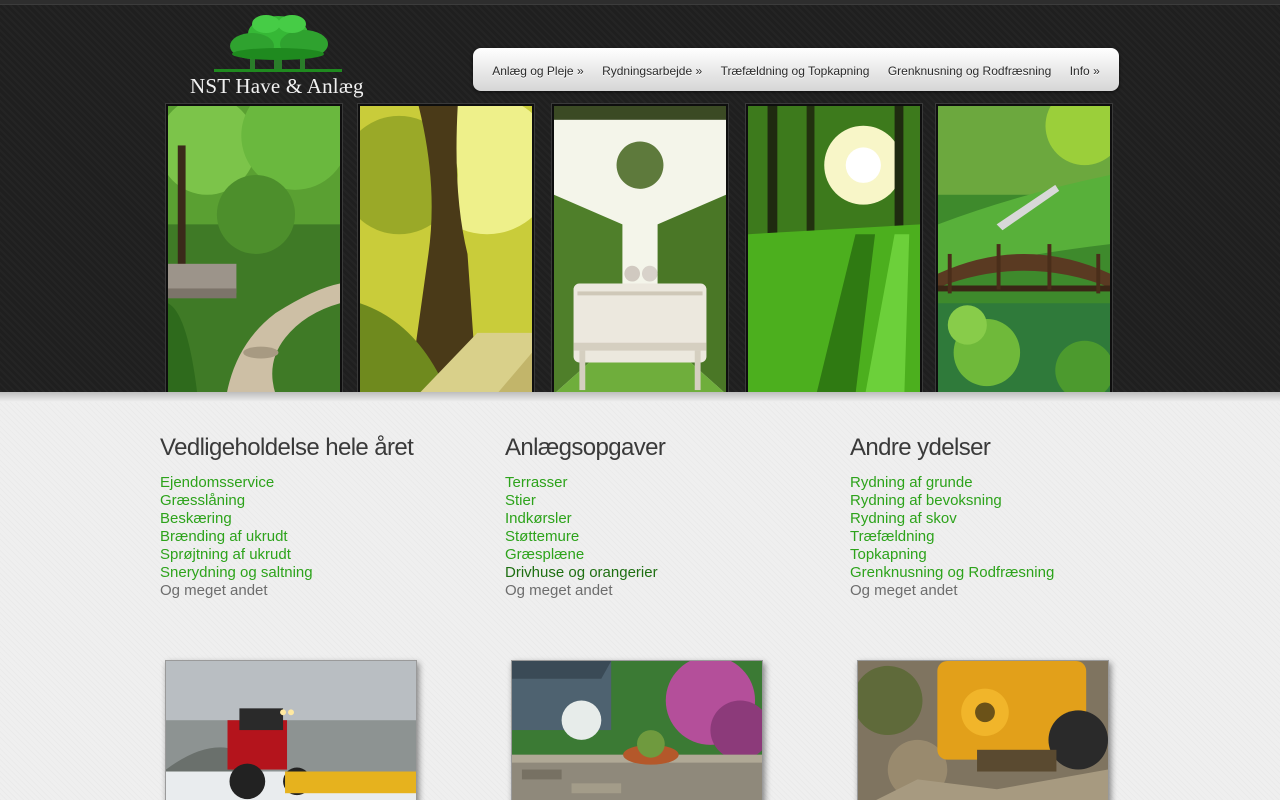  Describe the element at coordinates (581, 572) in the screenshot. I see `link-drivhuse-og-orangerier: Drivhuse og orangerier` at that location.